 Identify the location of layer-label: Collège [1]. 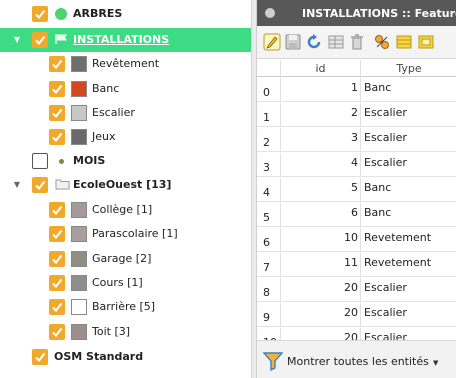
(122, 209).